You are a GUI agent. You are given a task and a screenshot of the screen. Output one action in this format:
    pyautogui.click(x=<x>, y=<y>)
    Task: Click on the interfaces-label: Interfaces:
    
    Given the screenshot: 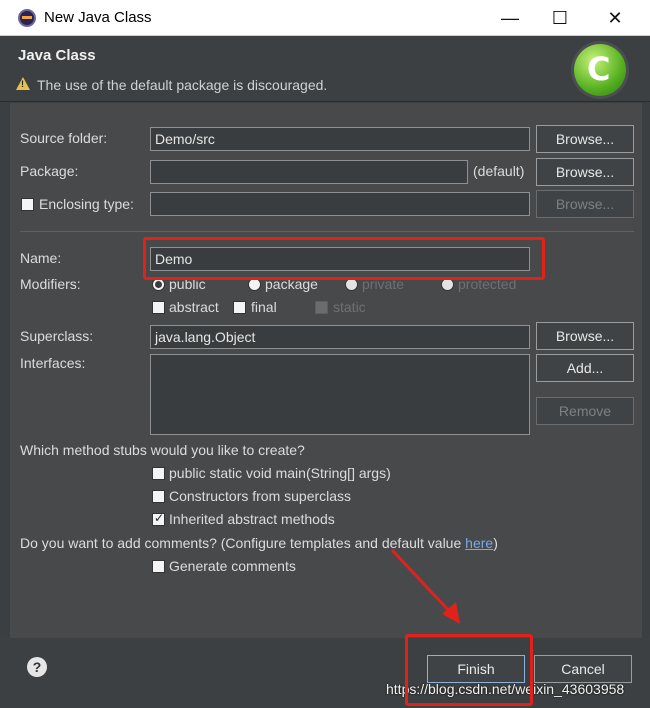 What is the action you would take?
    pyautogui.click(x=53, y=363)
    